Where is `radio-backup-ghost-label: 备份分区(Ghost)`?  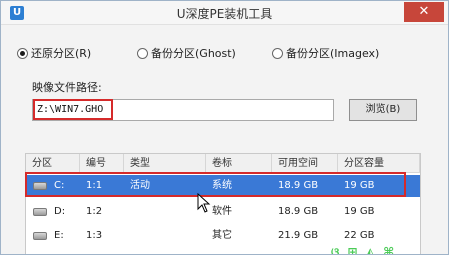 radio-backup-ghost-label: 备份分区(Ghost) is located at coordinates (193, 53).